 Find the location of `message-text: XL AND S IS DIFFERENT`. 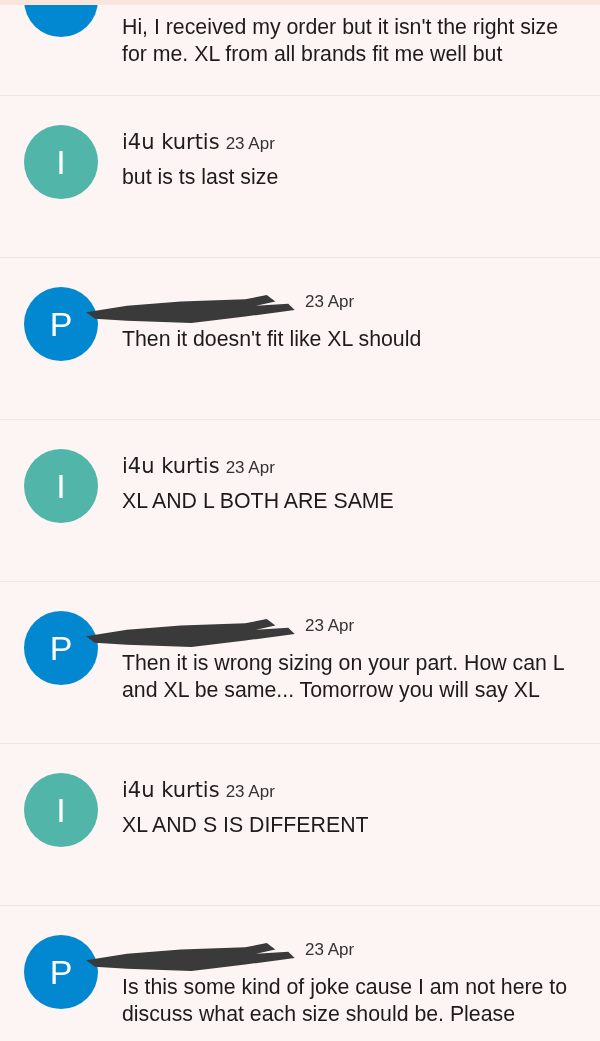

message-text: XL AND S IS DIFFERENT is located at coordinates (246, 825).